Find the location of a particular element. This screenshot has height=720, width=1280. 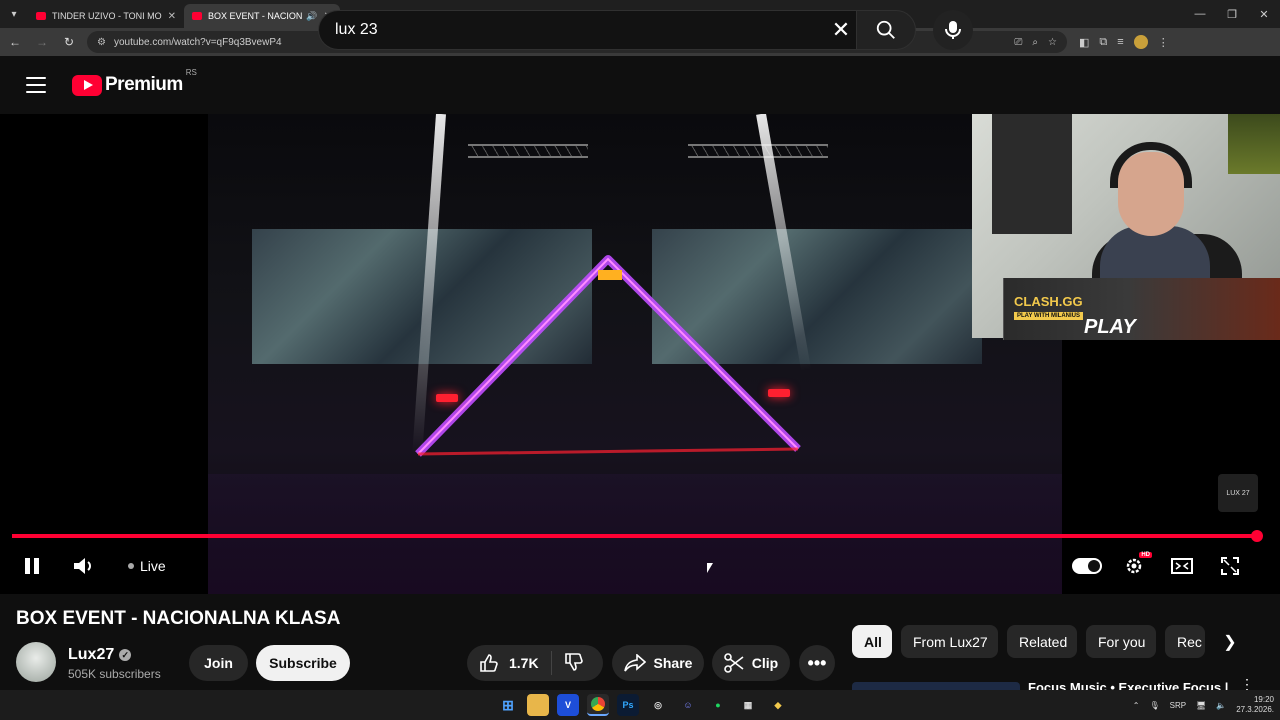

zoom-icon: ⌕ is located at coordinates (1035, 42).